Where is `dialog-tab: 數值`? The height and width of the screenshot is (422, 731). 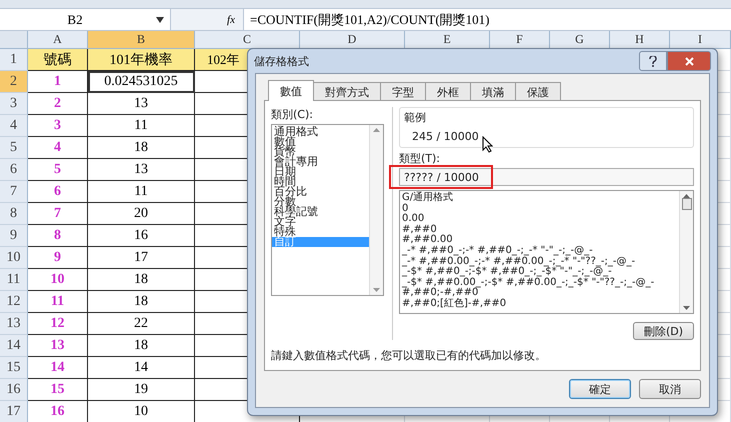
dialog-tab: 數值 is located at coordinates (291, 90).